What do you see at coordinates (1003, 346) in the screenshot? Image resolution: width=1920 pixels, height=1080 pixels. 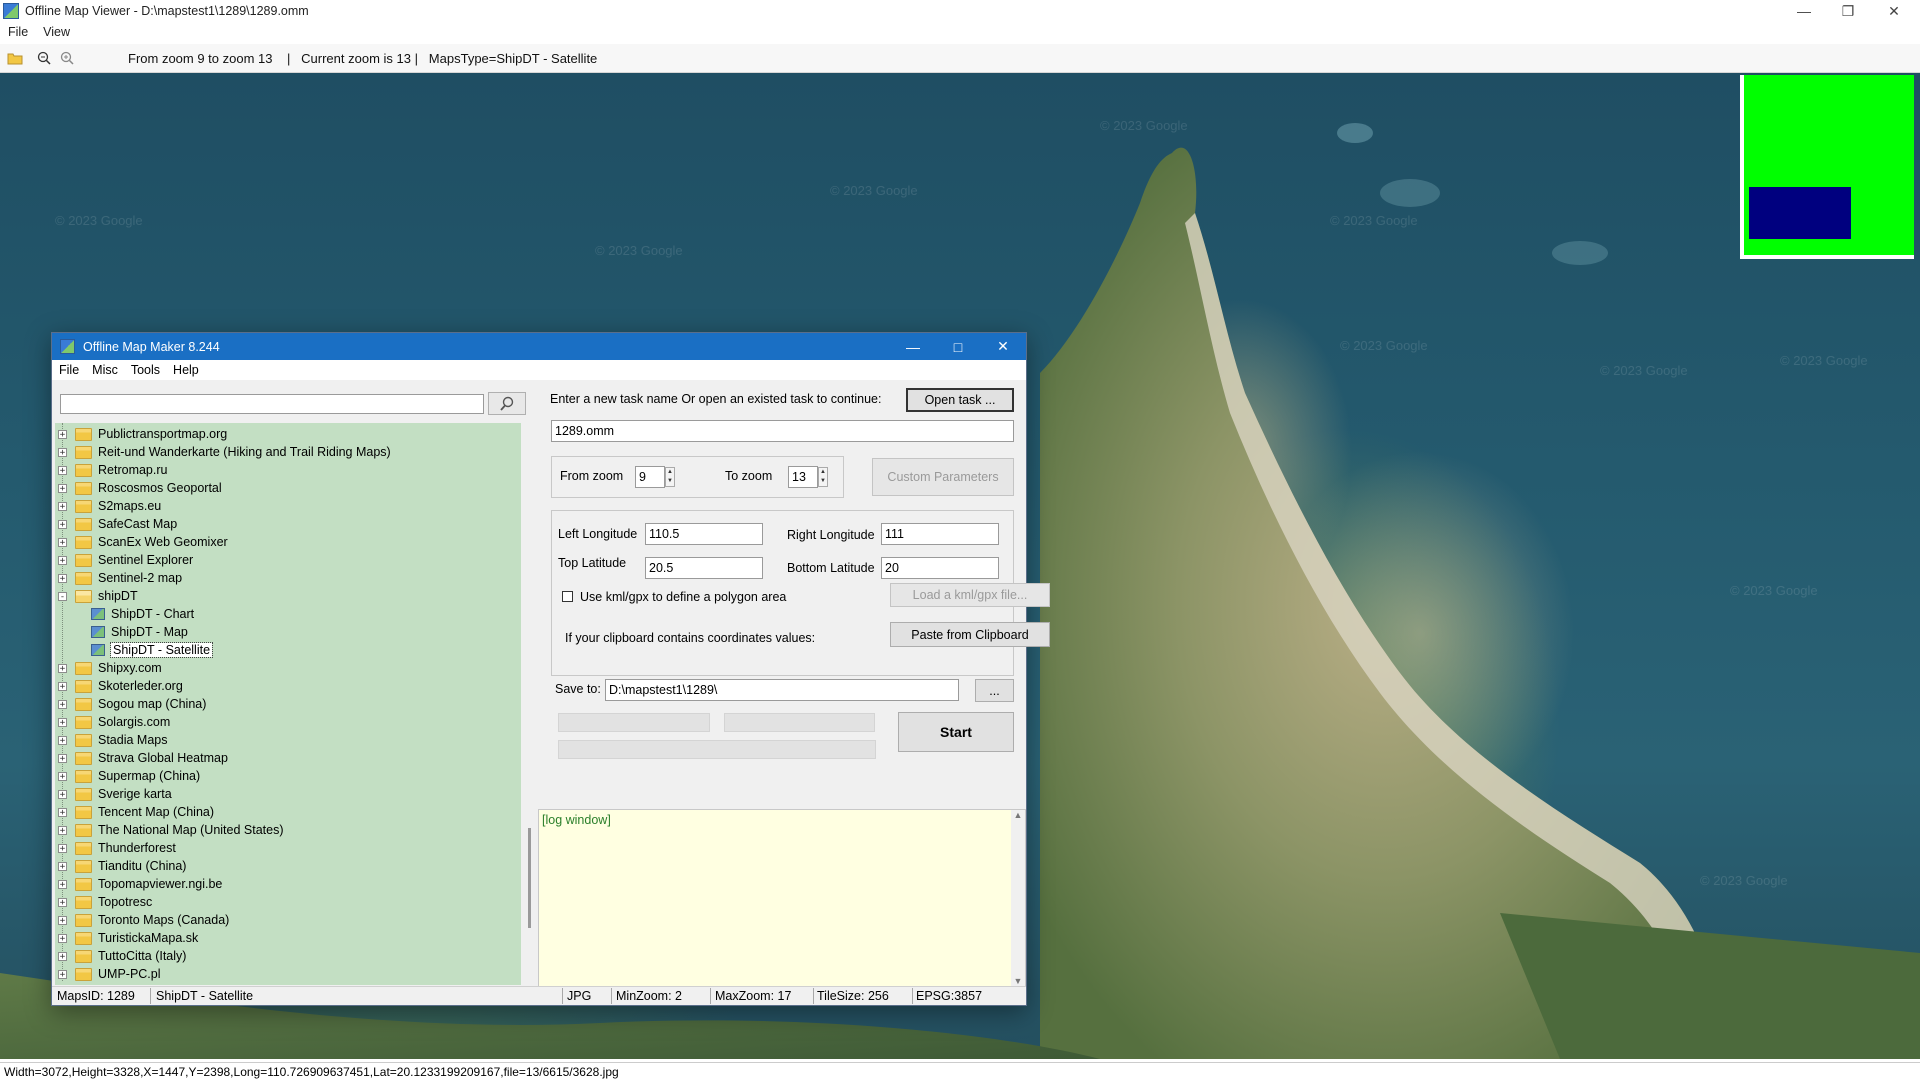 I see `dialog-close-button: ✕` at bounding box center [1003, 346].